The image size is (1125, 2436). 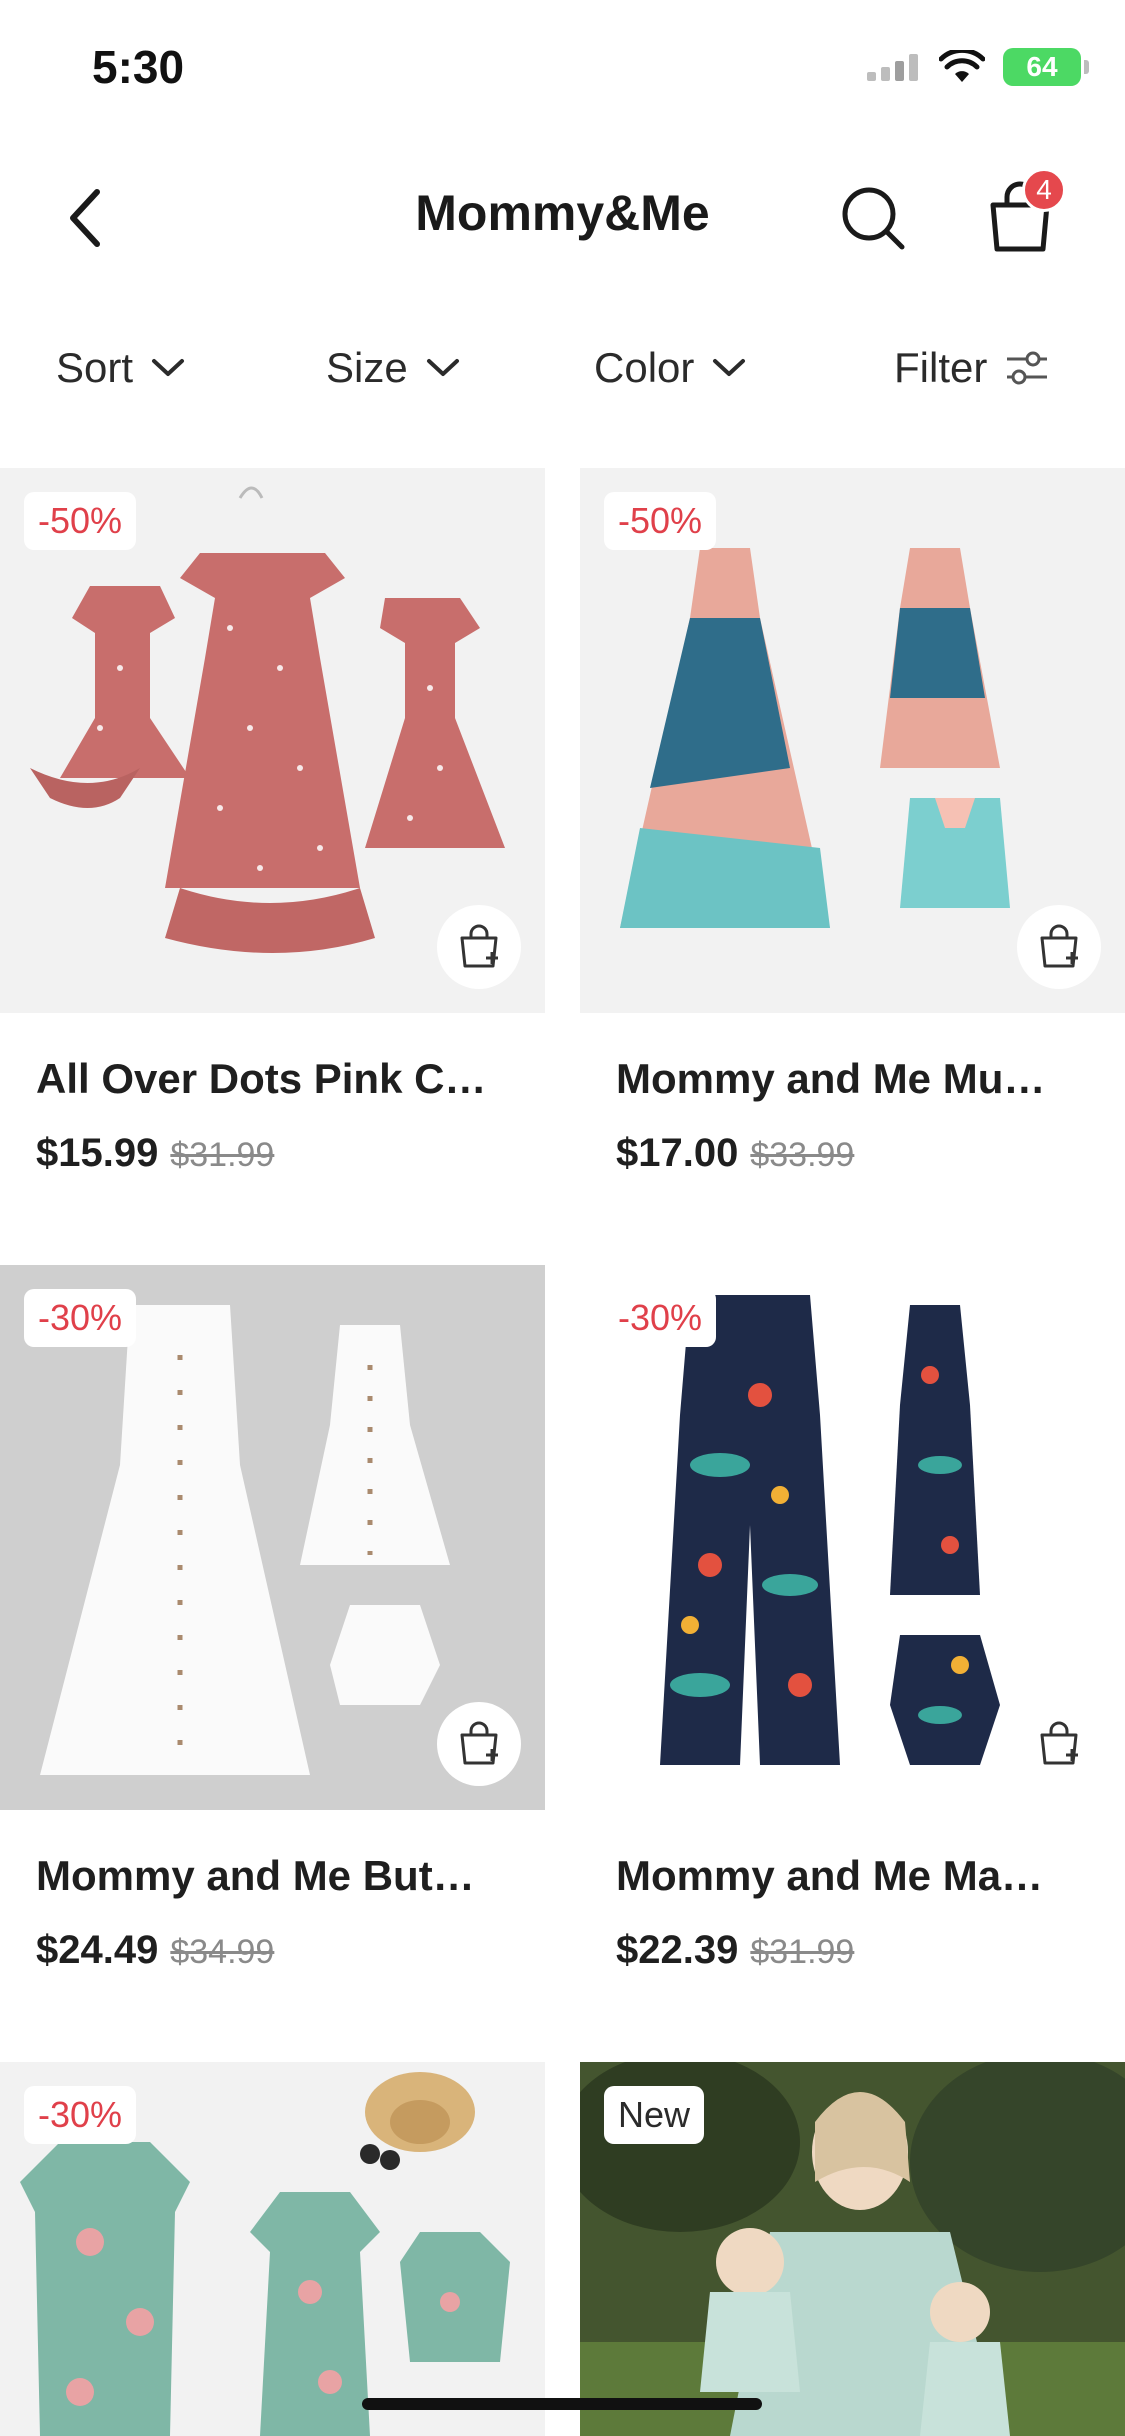 I want to click on price-row: $24.49 $34.99, so click(x=272, y=1950).